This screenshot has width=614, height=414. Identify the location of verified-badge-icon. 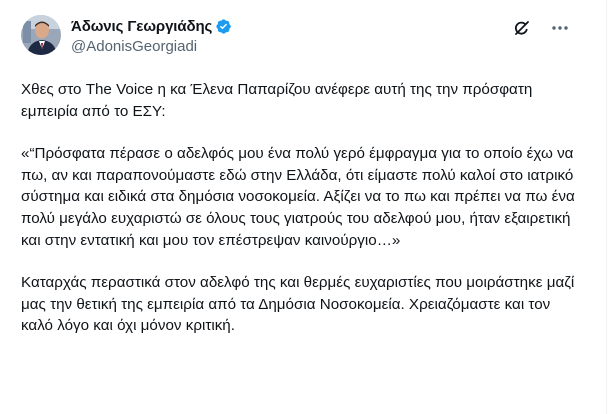
(223, 26).